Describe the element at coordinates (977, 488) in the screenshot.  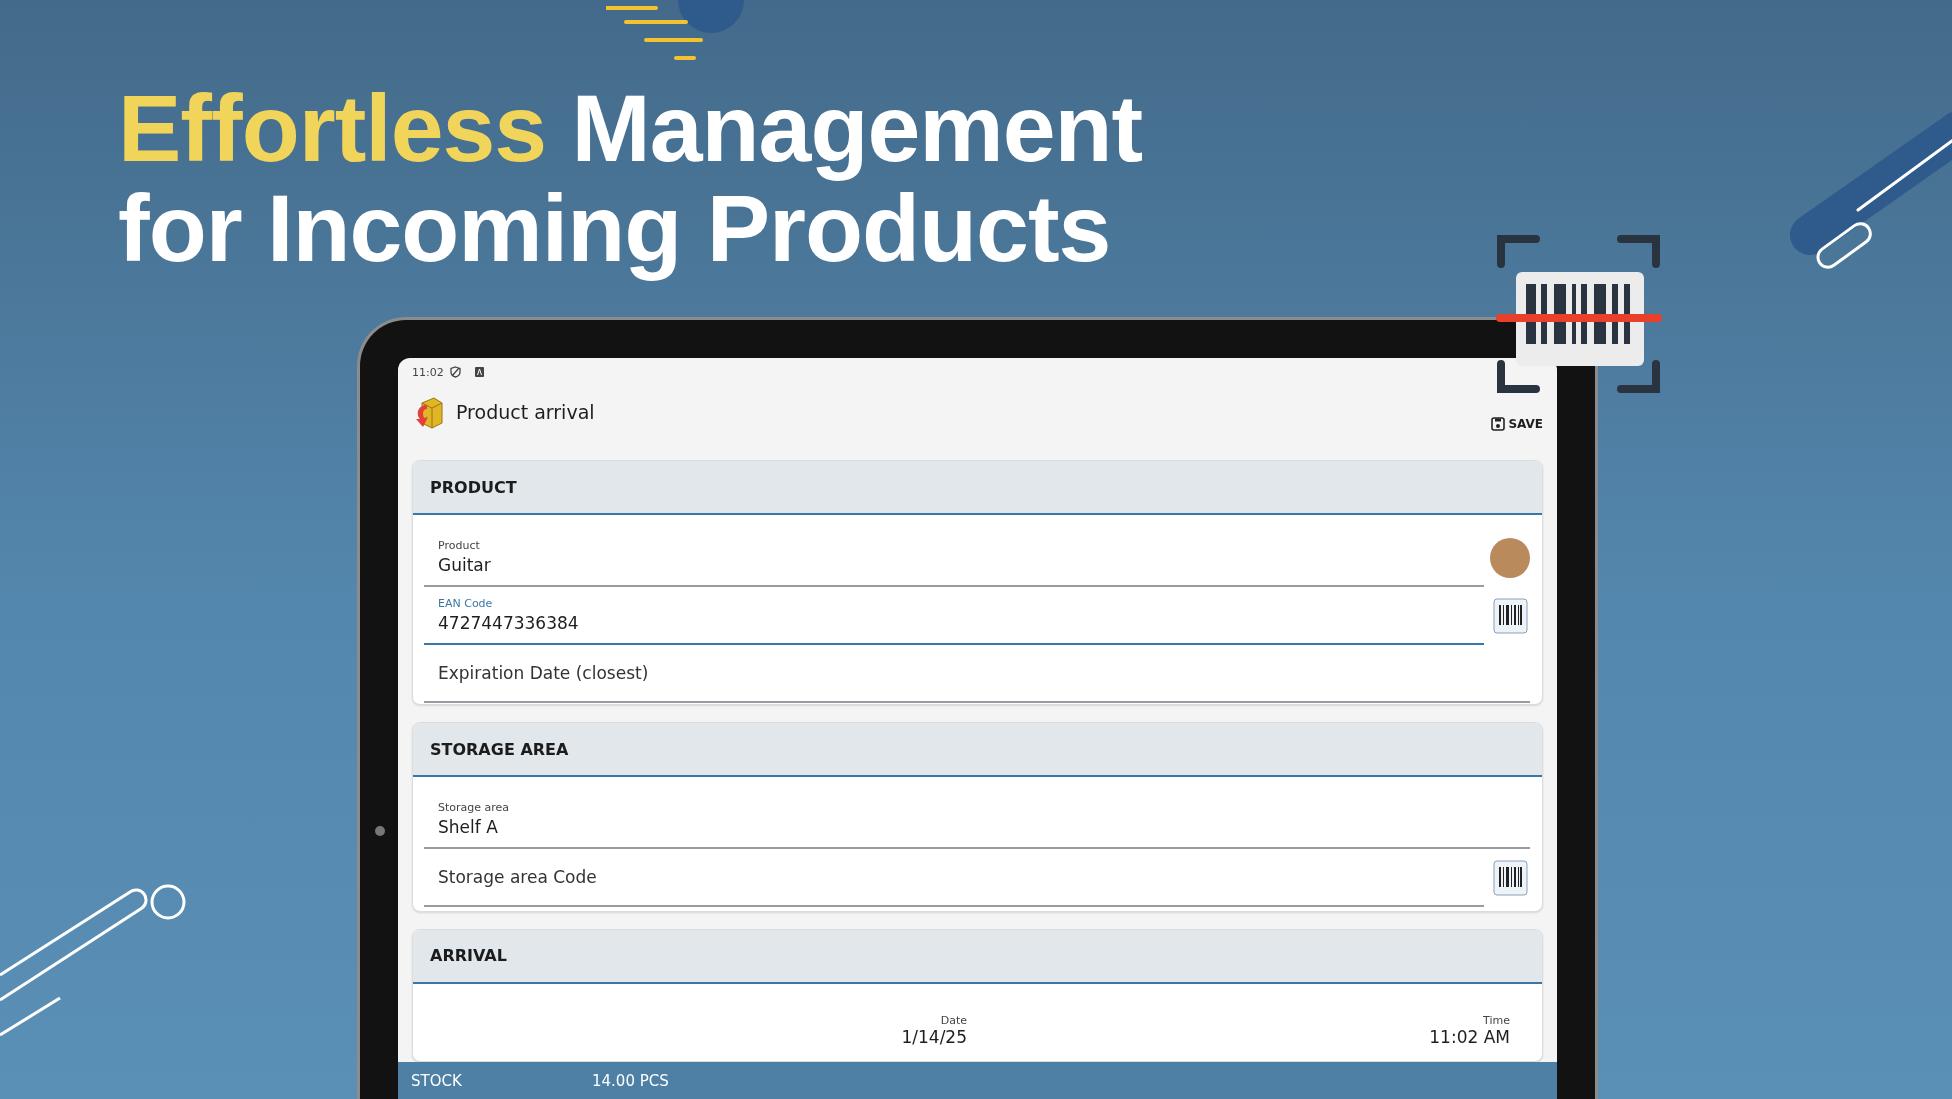
I see `section-header: PRODUCT` at that location.